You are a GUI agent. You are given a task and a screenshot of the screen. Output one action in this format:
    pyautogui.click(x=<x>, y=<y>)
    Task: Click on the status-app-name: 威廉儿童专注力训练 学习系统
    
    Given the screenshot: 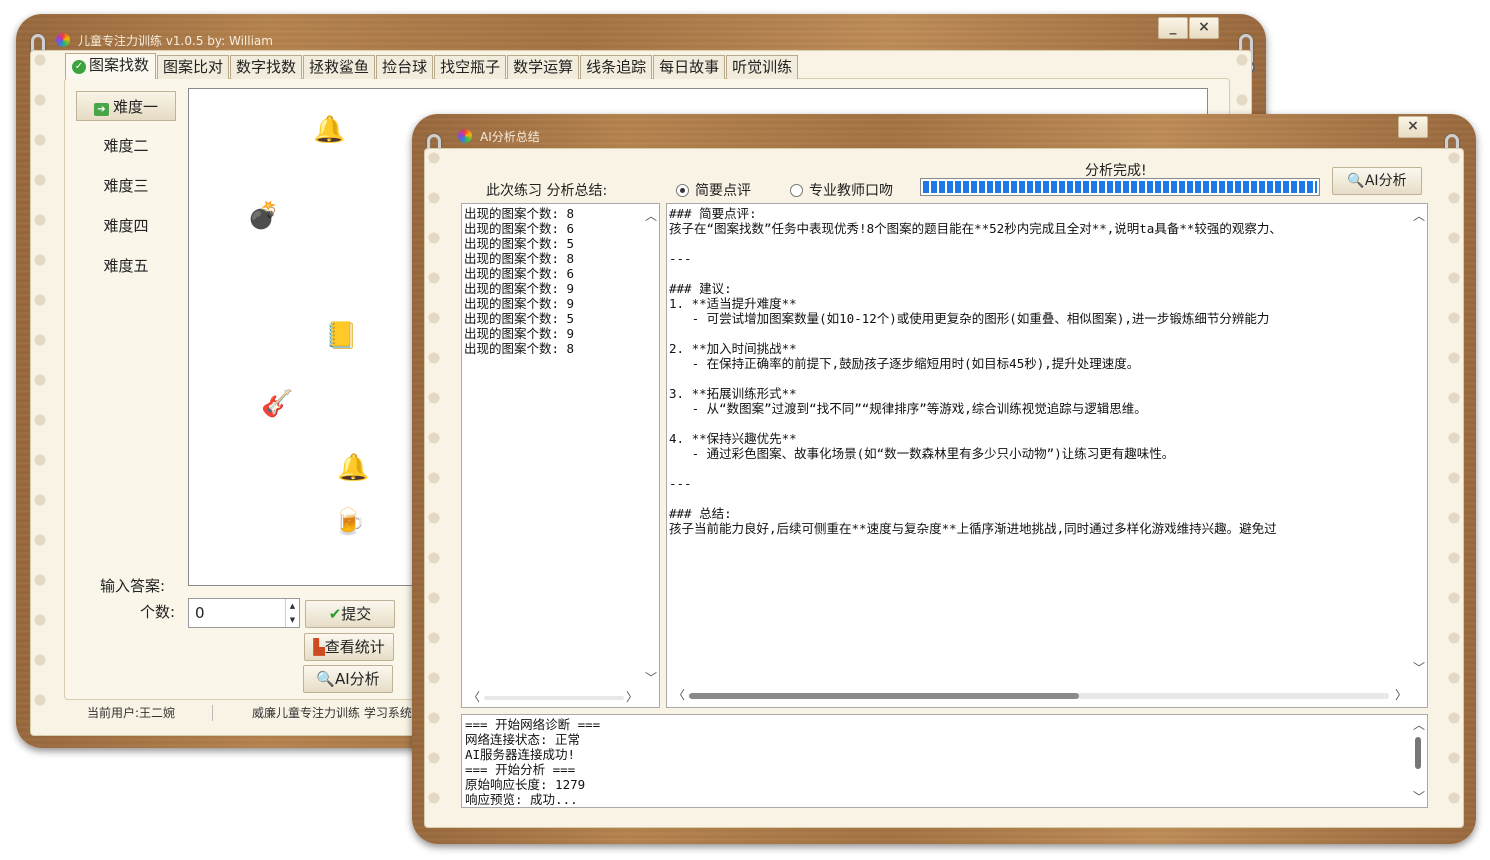 What is the action you would take?
    pyautogui.click(x=332, y=713)
    